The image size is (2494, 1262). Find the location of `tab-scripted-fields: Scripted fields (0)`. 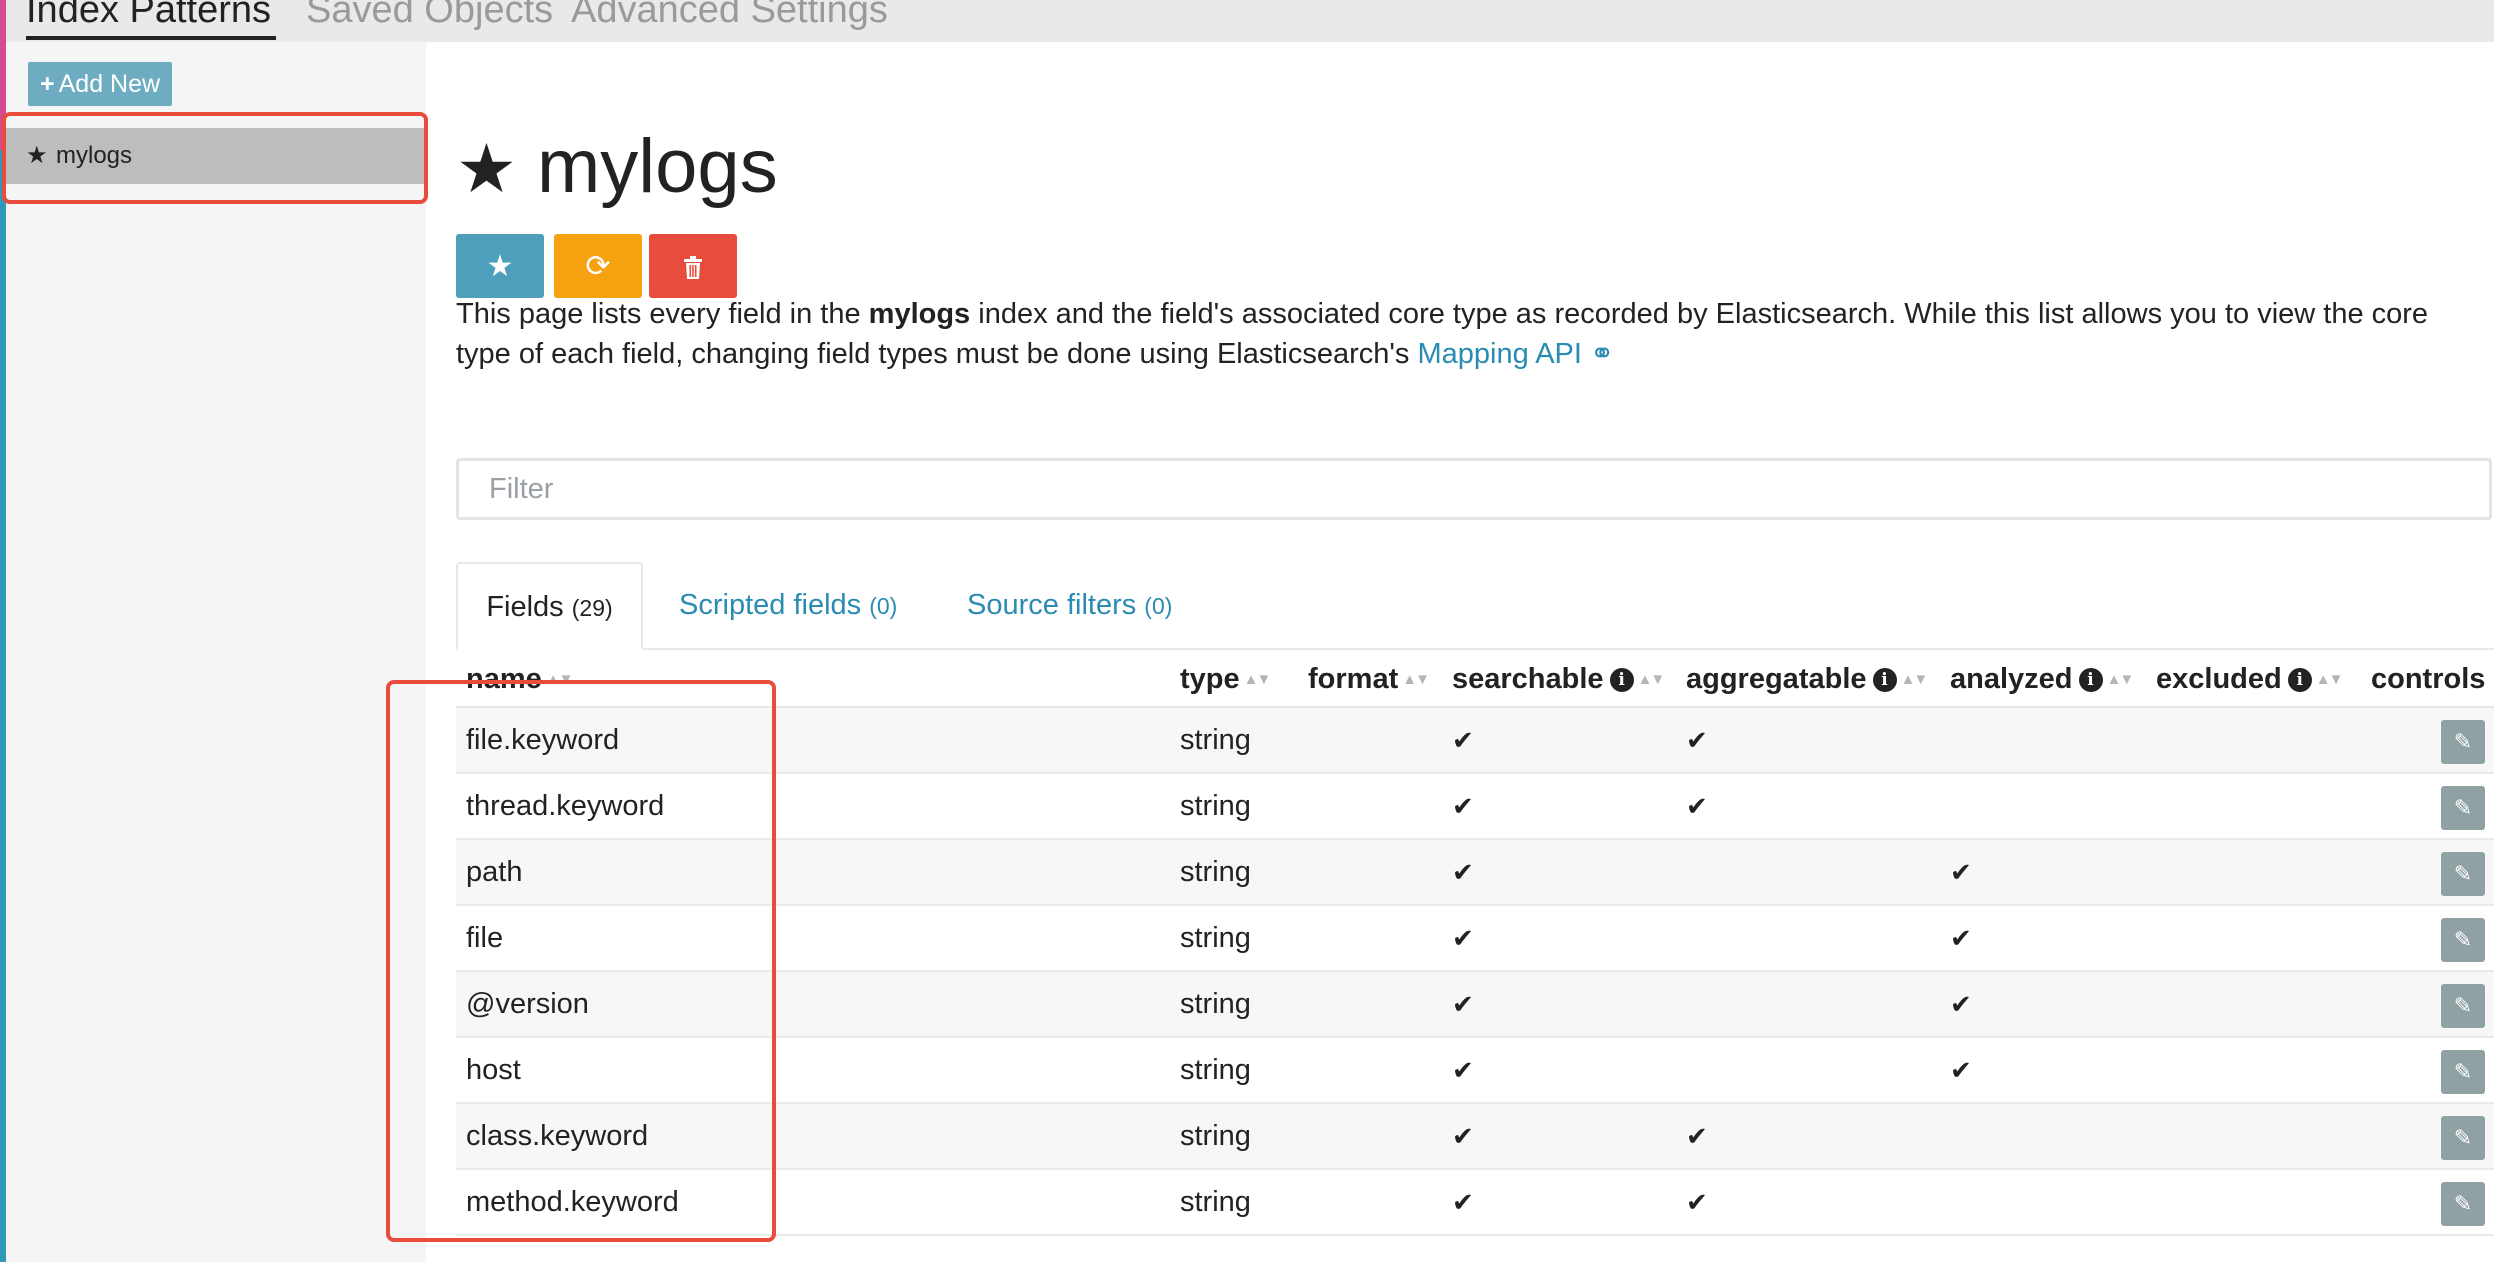

tab-scripted-fields: Scripted fields (0) is located at coordinates (788, 605).